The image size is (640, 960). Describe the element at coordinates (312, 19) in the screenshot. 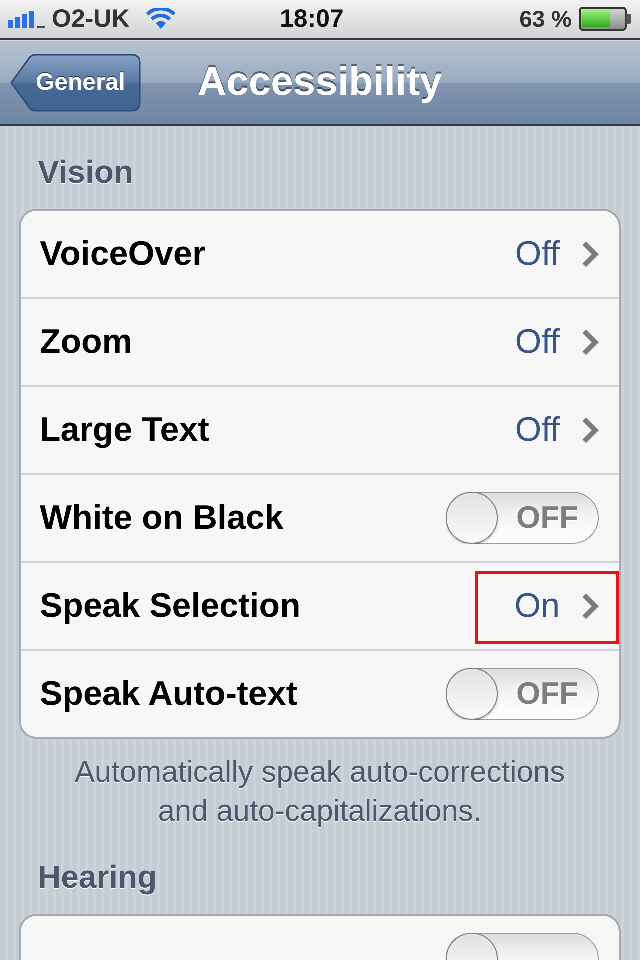

I see `clock-time: 18:07` at that location.